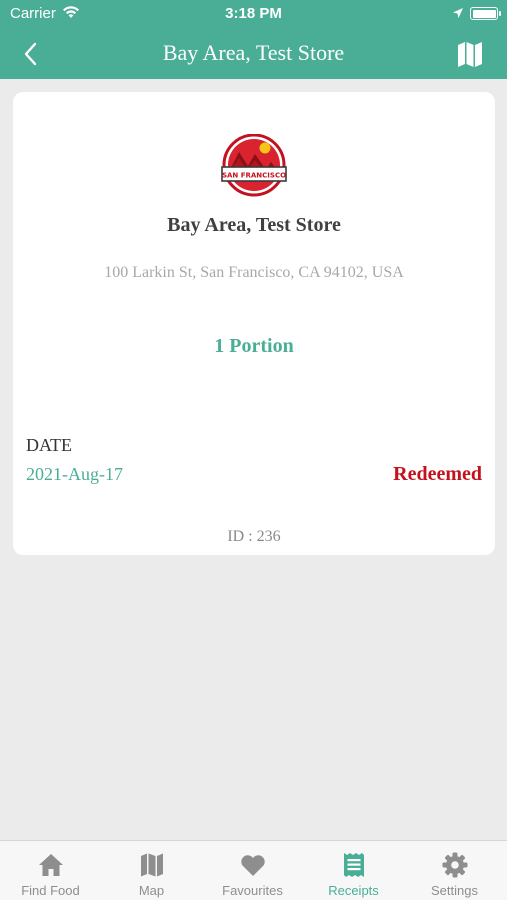 The height and width of the screenshot is (900, 507). I want to click on status-bar: Carrier 3:18 PM, so click(253, 14).